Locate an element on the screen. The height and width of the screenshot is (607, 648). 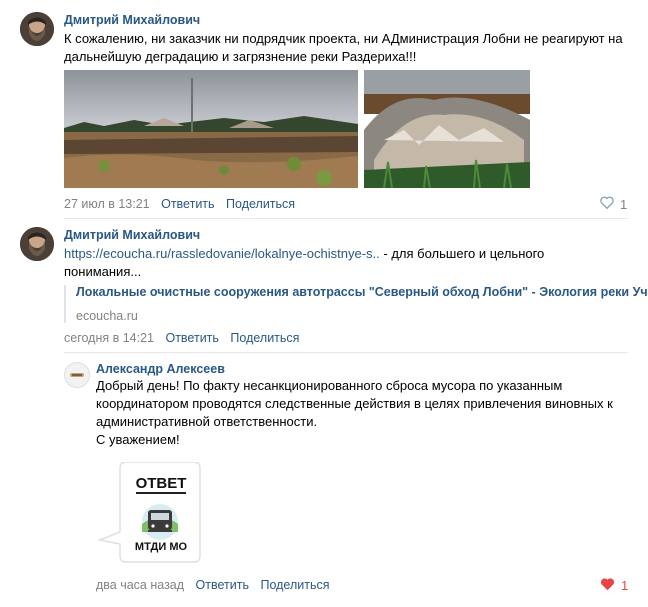
snippet-domain: ecoucha.ru is located at coordinates (107, 316).